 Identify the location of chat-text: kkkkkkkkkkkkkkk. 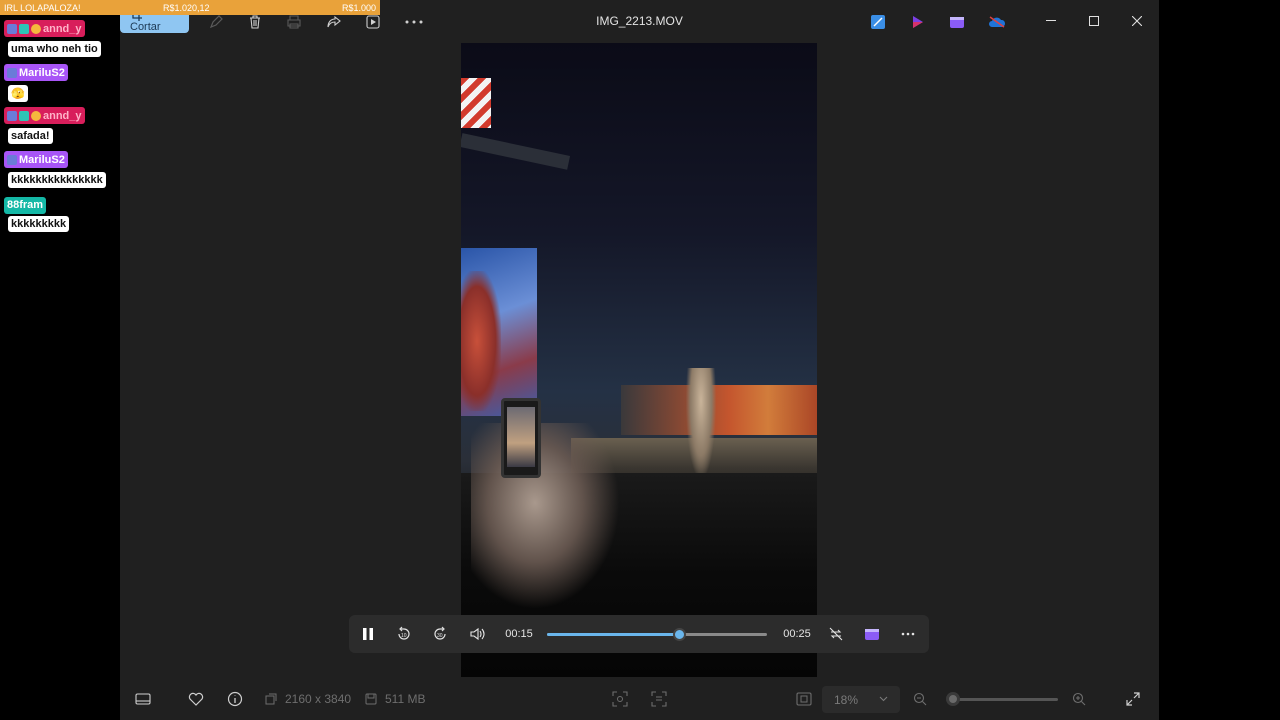
(57, 179).